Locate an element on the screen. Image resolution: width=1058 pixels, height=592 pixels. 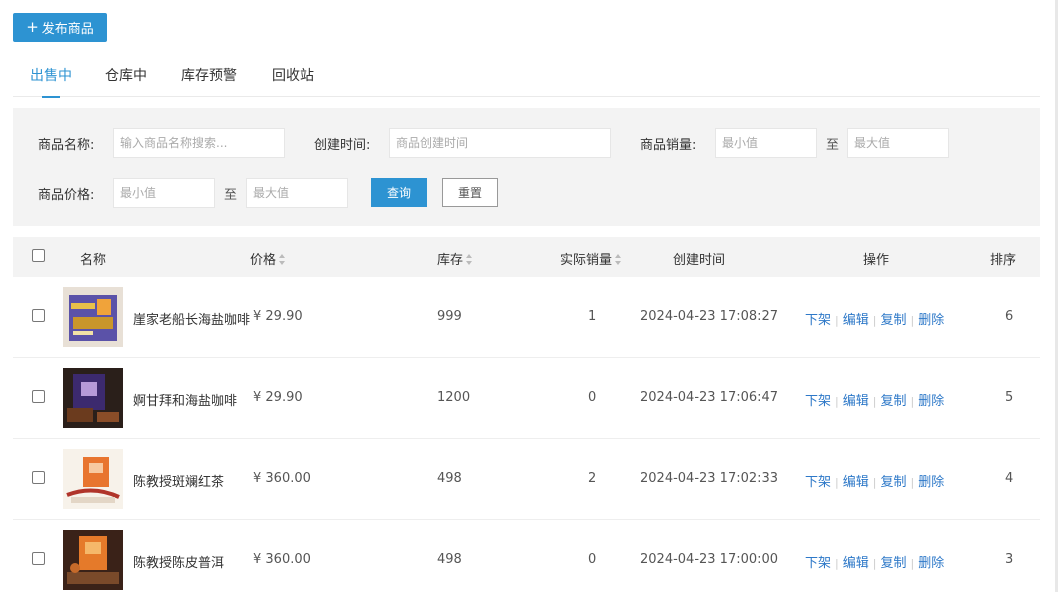
reset-button: 重置 is located at coordinates (470, 192).